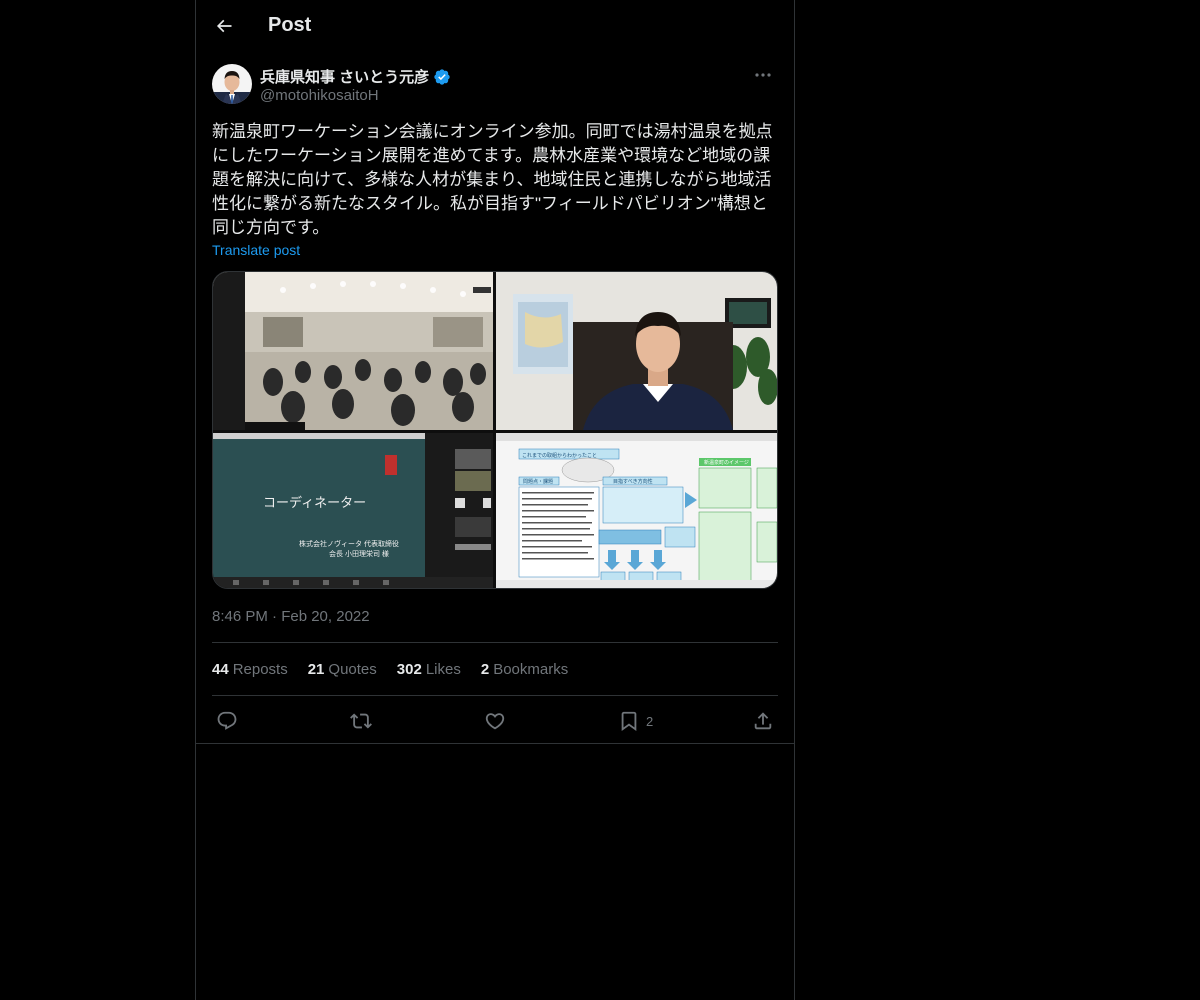 The width and height of the screenshot is (1200, 1000). I want to click on avatar, so click(232, 84).